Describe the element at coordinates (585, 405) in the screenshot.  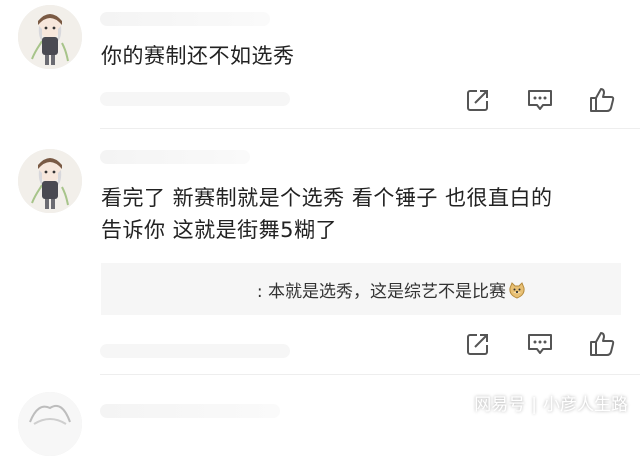
I see `watermark-author: 小彦人生路` at that location.